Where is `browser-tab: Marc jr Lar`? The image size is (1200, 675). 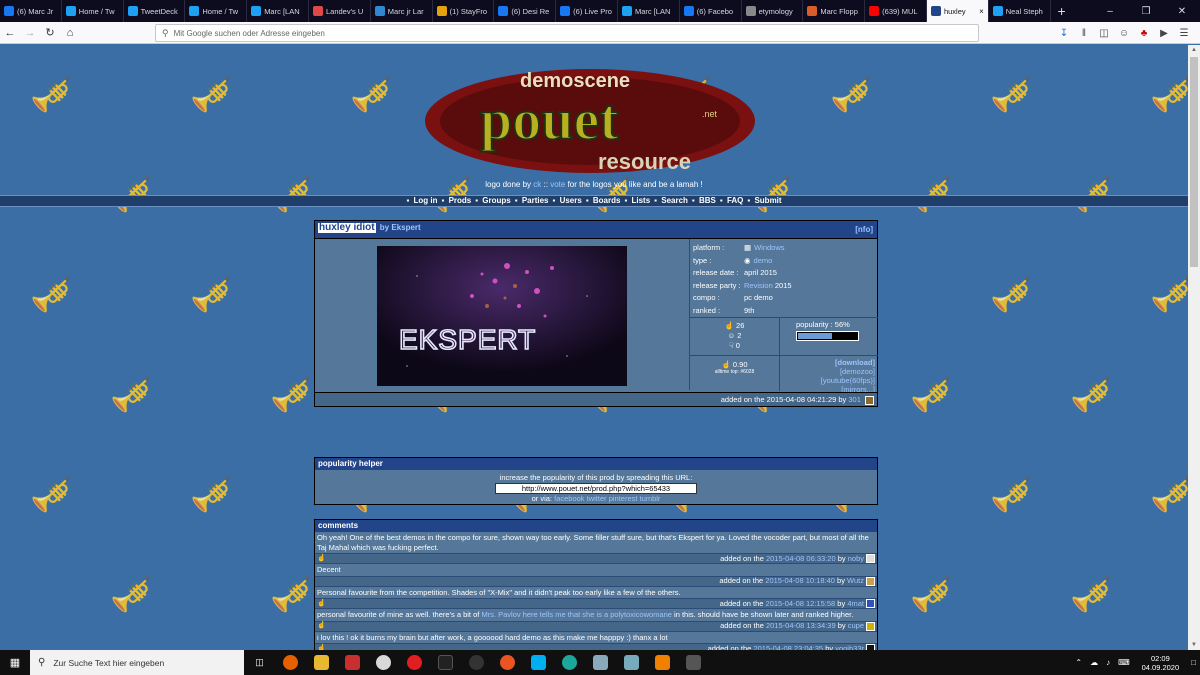 browser-tab: Marc jr Lar is located at coordinates (402, 11).